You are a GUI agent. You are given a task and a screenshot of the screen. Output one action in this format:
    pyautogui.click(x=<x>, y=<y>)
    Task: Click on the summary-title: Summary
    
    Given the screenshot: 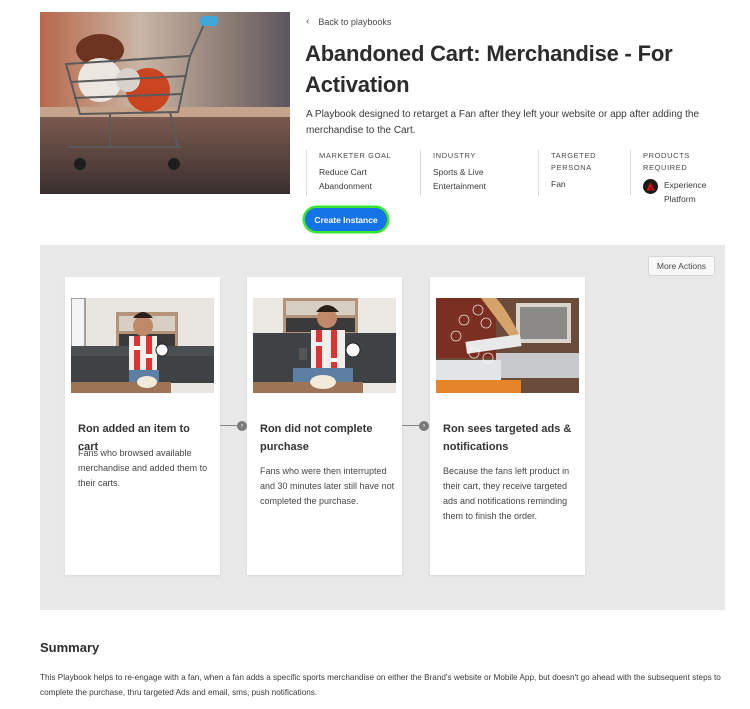 What is the action you would take?
    pyautogui.click(x=70, y=647)
    